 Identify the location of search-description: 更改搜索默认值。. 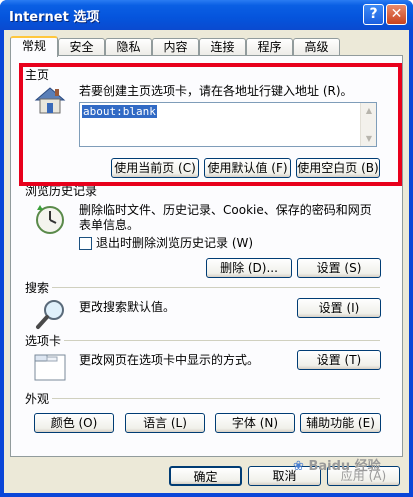
(127, 307).